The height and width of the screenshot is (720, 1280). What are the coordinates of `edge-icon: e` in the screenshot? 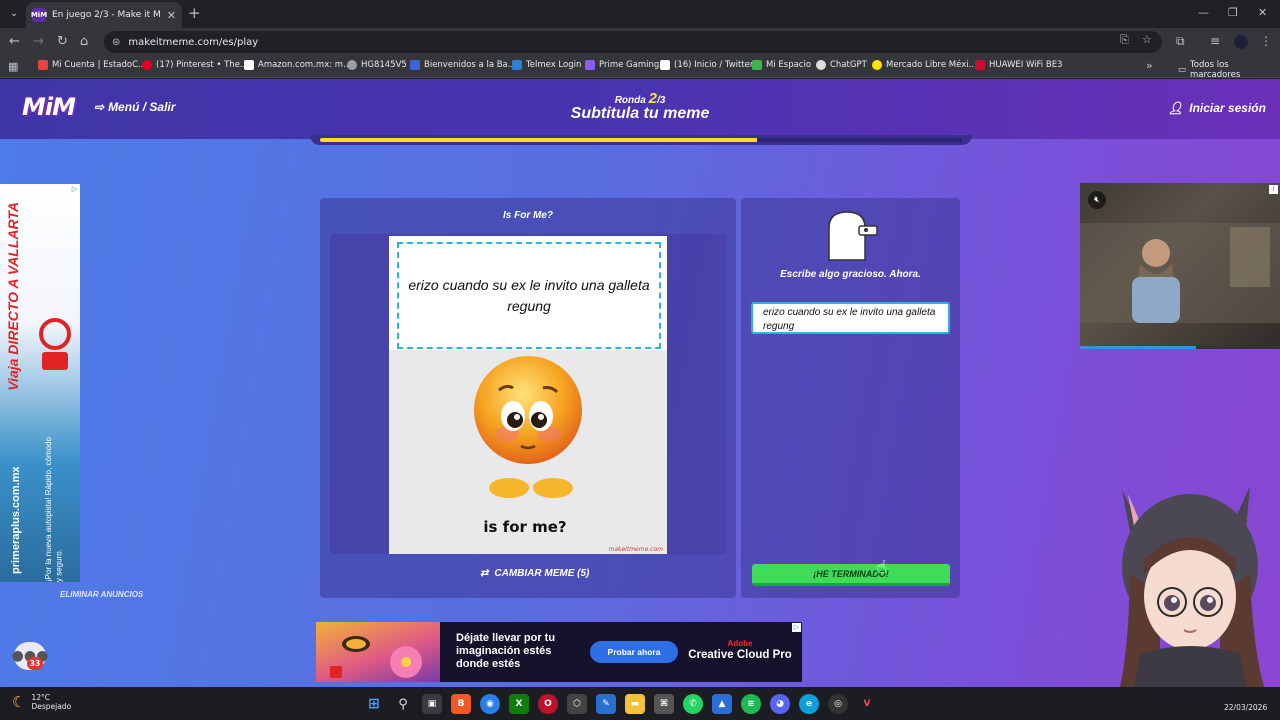 It's located at (809, 704).